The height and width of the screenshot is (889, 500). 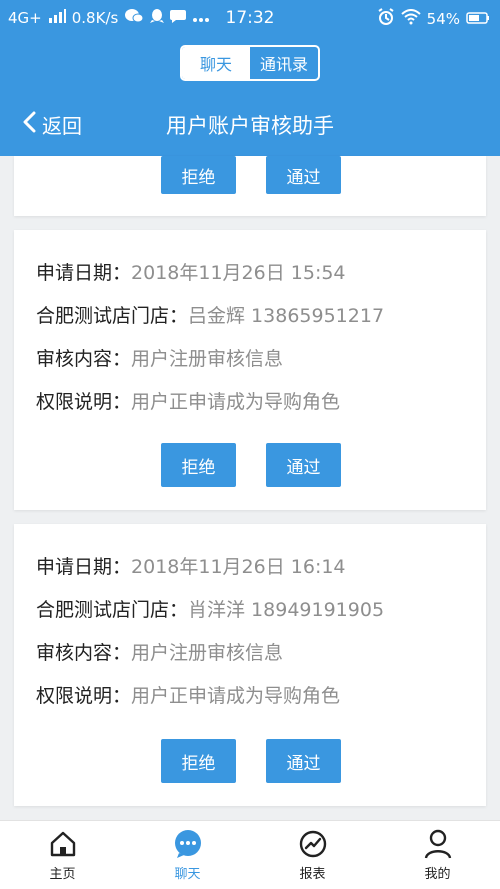 I want to click on tab-contacts-segment: 通讯录, so click(x=284, y=63).